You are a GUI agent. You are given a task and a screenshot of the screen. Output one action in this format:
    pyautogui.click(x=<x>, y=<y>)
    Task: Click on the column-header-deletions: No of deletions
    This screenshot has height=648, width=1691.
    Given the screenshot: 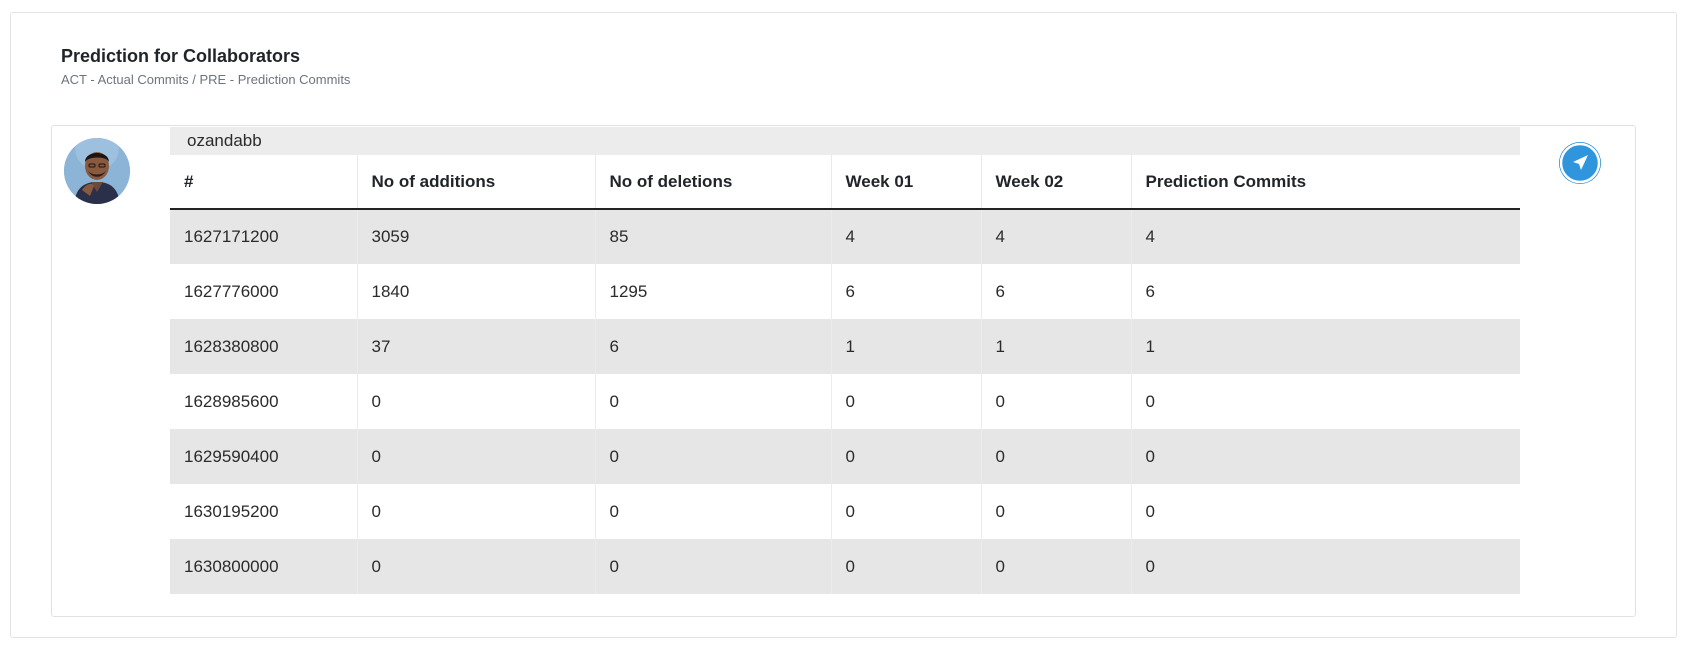 What is the action you would take?
    pyautogui.click(x=713, y=182)
    